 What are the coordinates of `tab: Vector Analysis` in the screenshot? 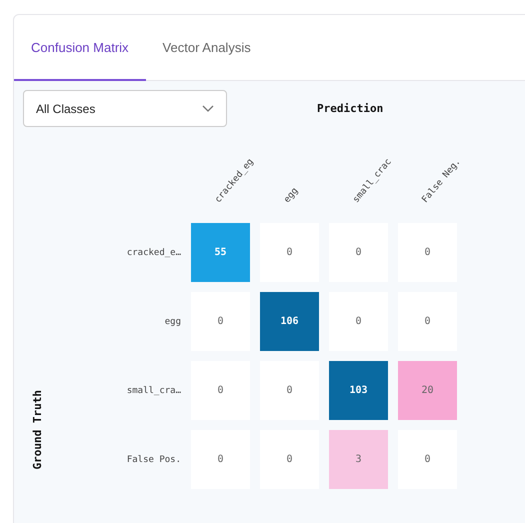 It's located at (207, 48).